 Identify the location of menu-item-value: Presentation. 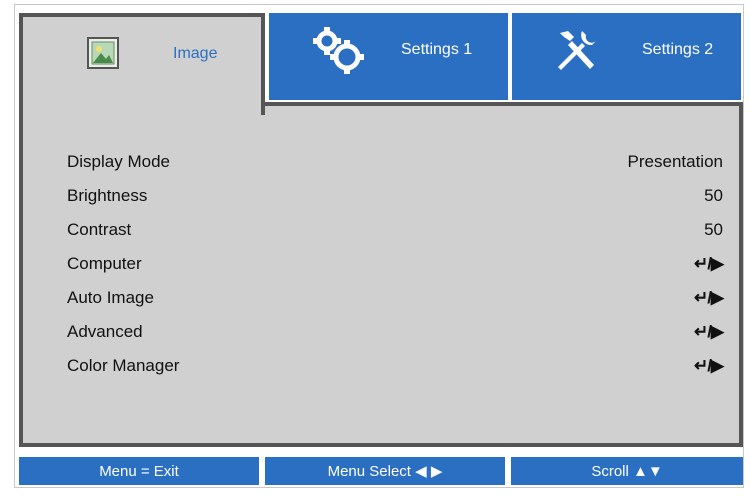
(675, 161).